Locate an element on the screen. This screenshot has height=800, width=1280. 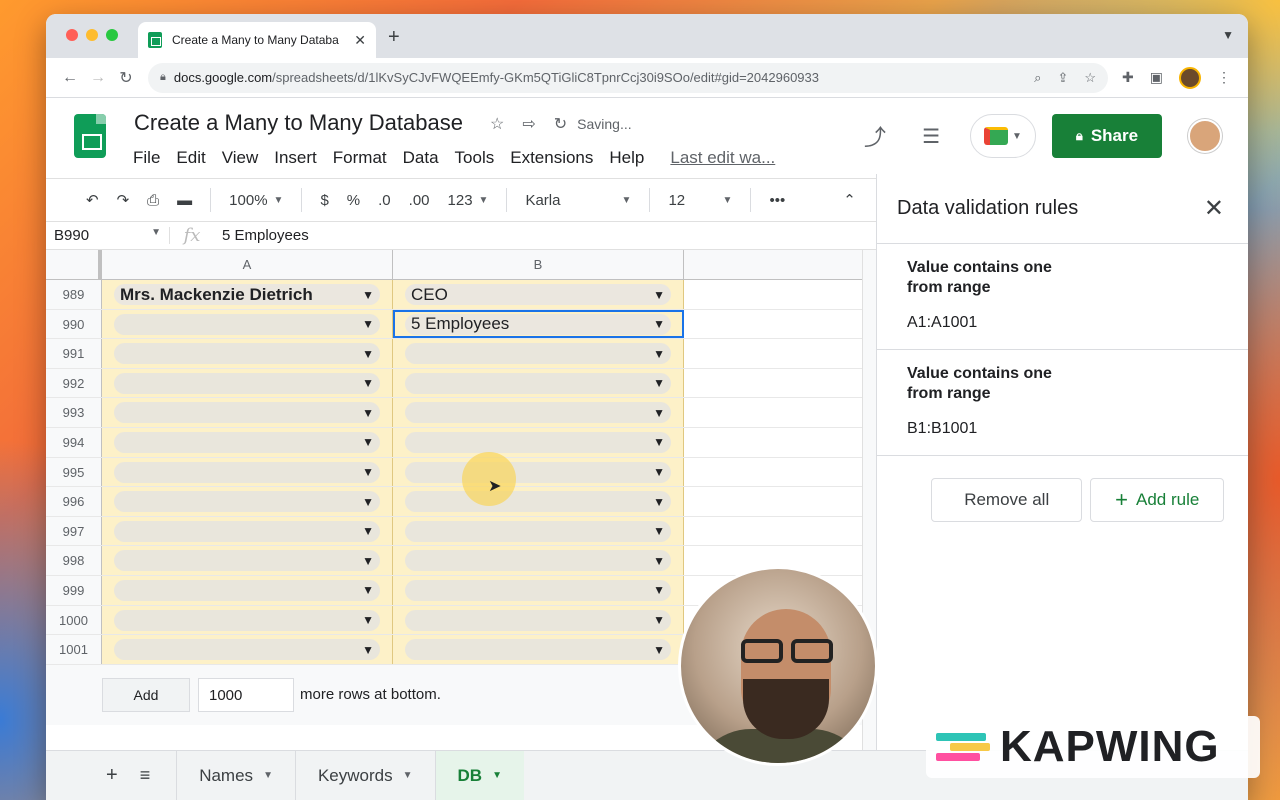
browser-tab: Create a Many to Many Databa ✕ is located at coordinates (257, 40).